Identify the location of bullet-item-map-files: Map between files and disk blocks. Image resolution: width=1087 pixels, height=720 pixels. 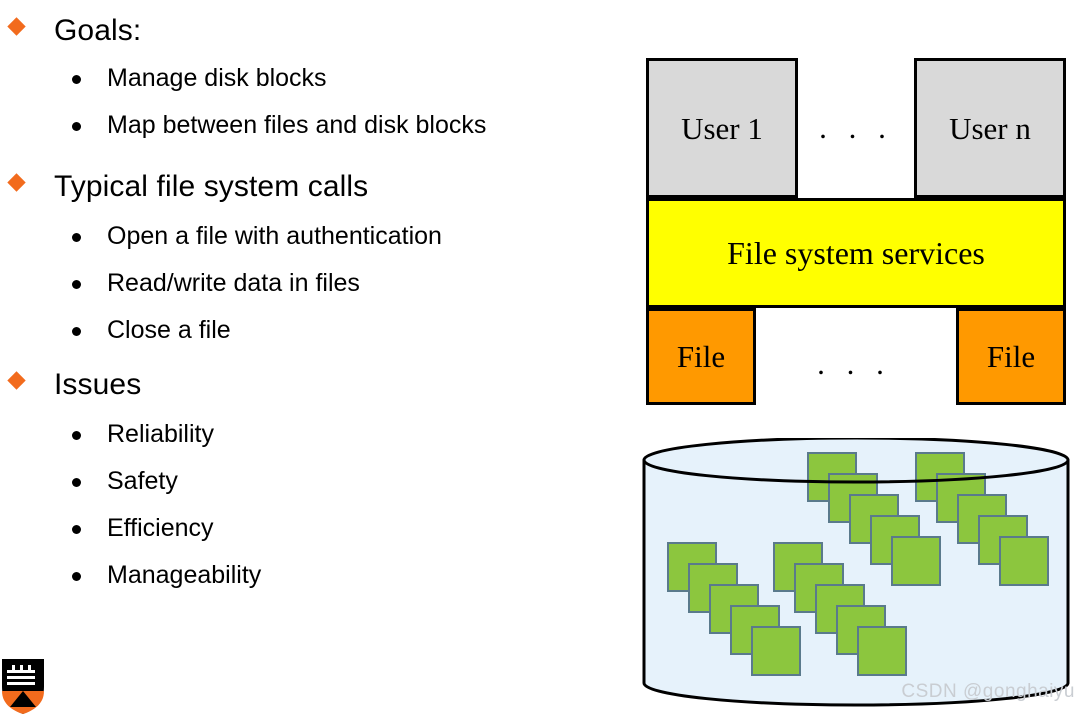
(279, 125).